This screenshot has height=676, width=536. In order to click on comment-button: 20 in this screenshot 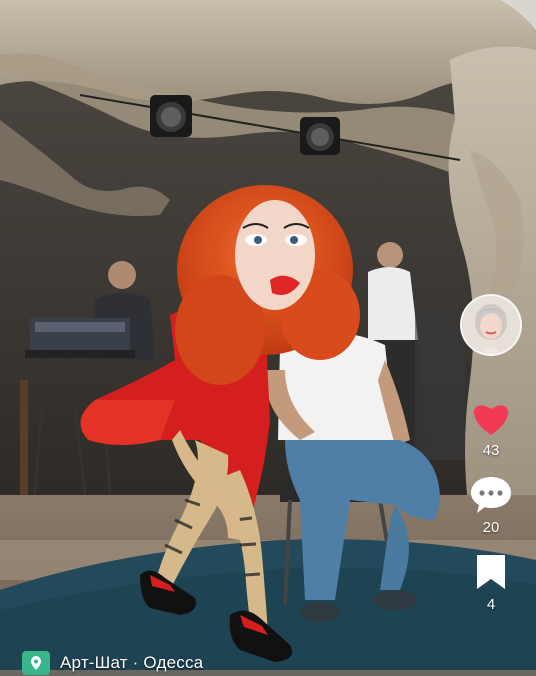, I will do `click(491, 504)`.